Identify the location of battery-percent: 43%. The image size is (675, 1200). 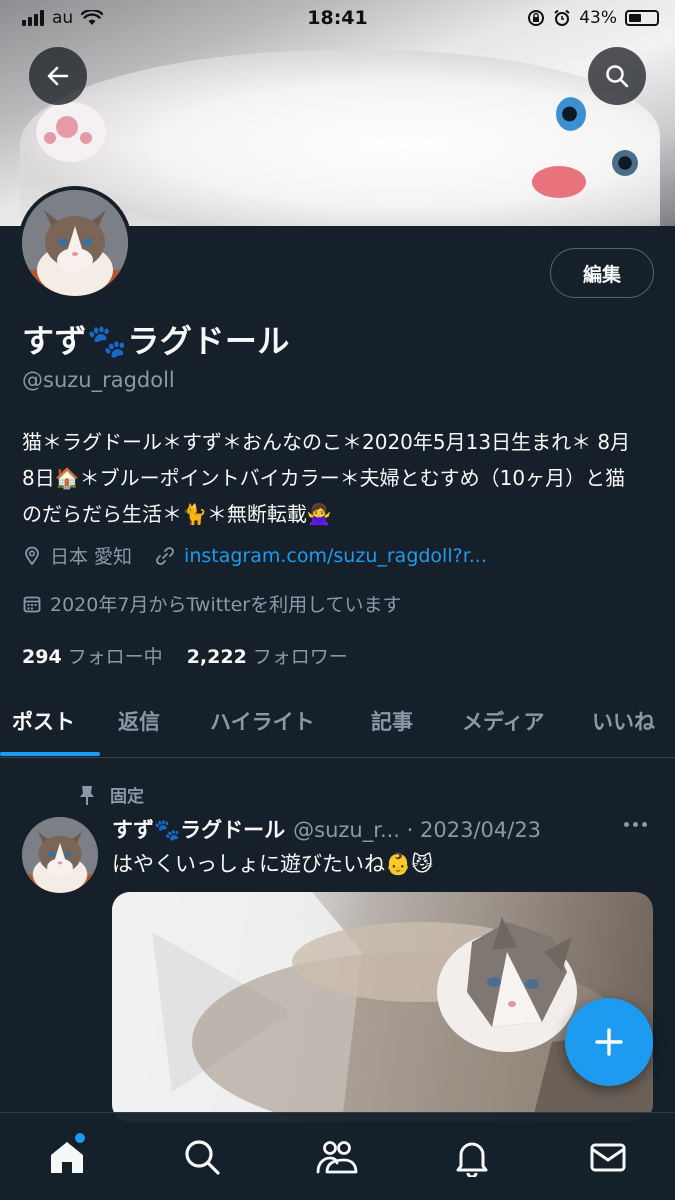
(598, 18).